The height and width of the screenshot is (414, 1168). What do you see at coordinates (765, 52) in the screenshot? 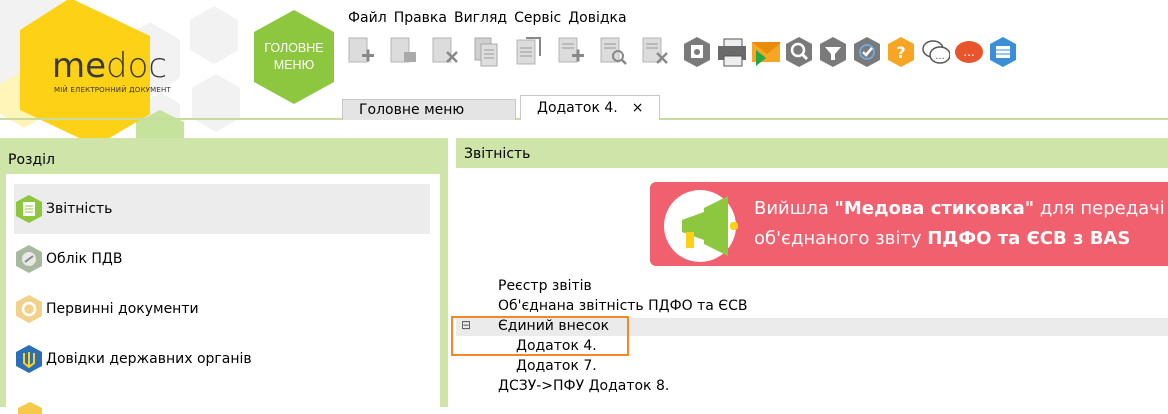
I see `send-icon` at bounding box center [765, 52].